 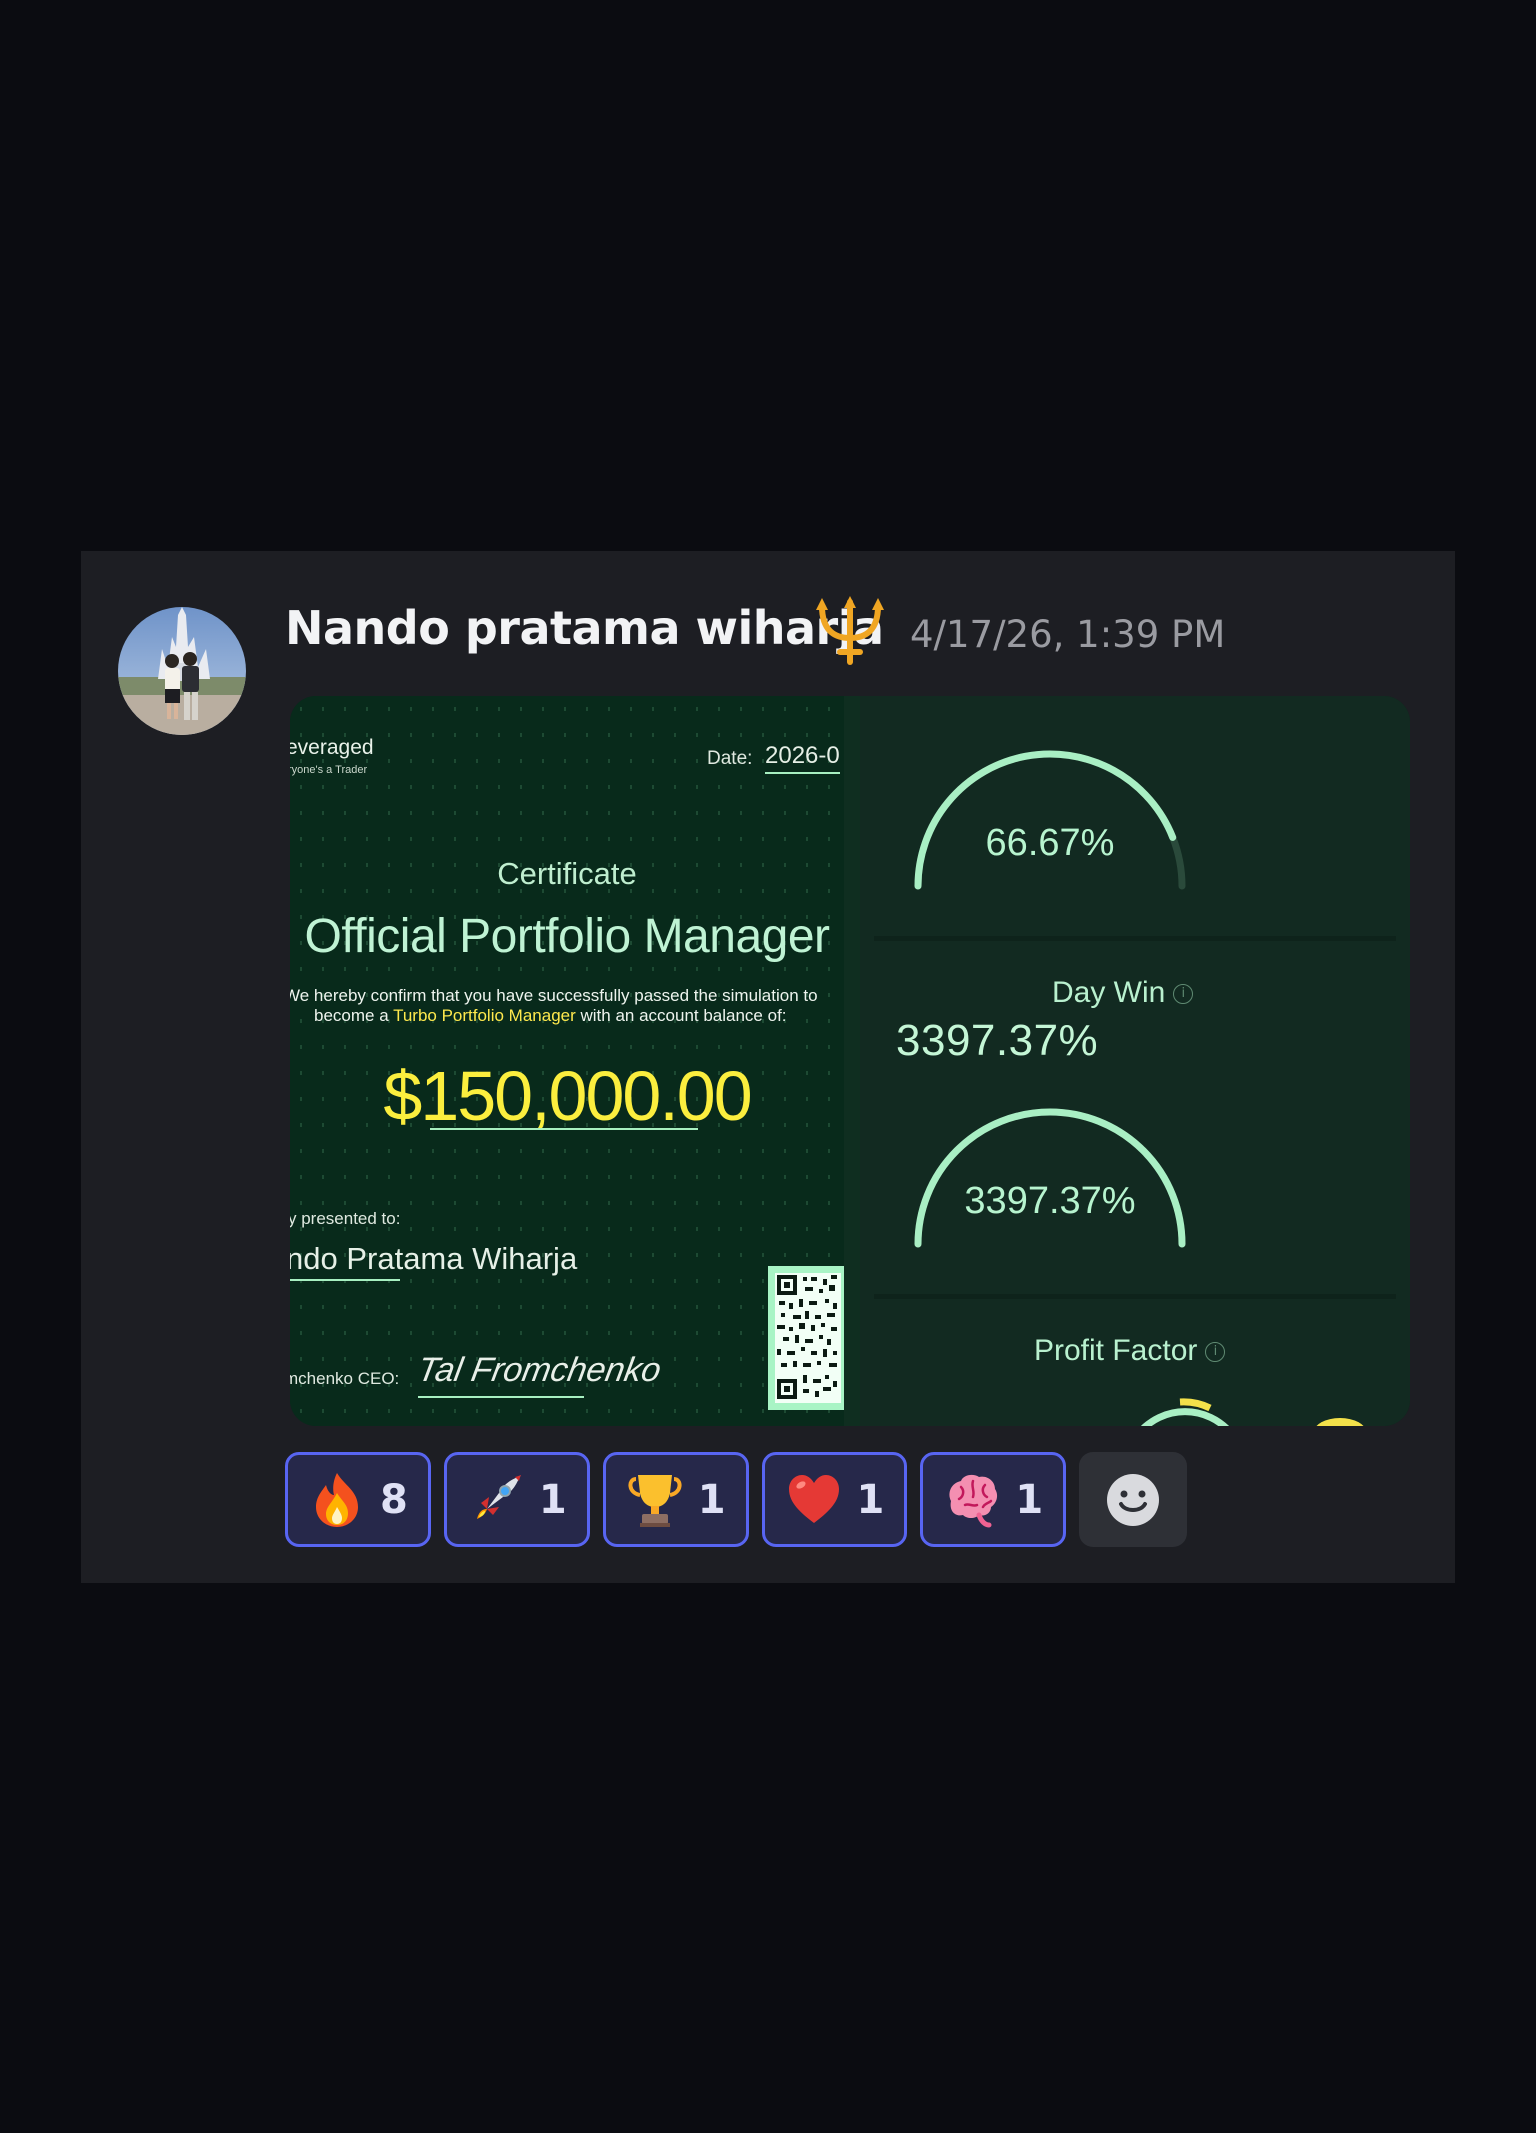 I want to click on day-win-label-text: Day Win, so click(x=1109, y=992).